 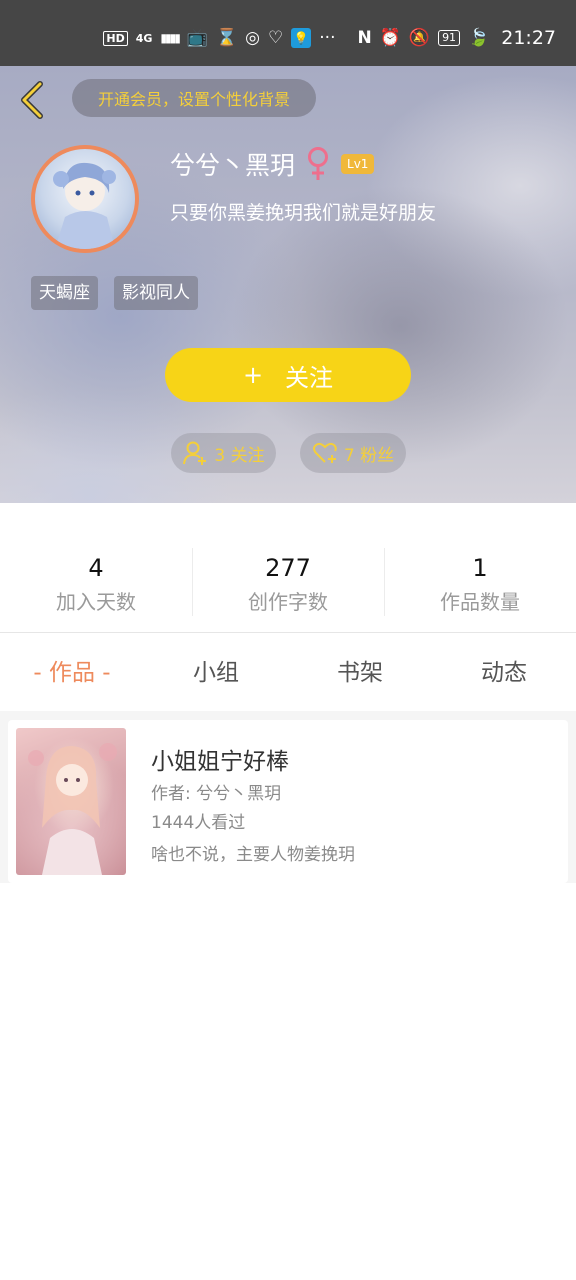 I want to click on follow-button-label: 关注, so click(x=309, y=377).